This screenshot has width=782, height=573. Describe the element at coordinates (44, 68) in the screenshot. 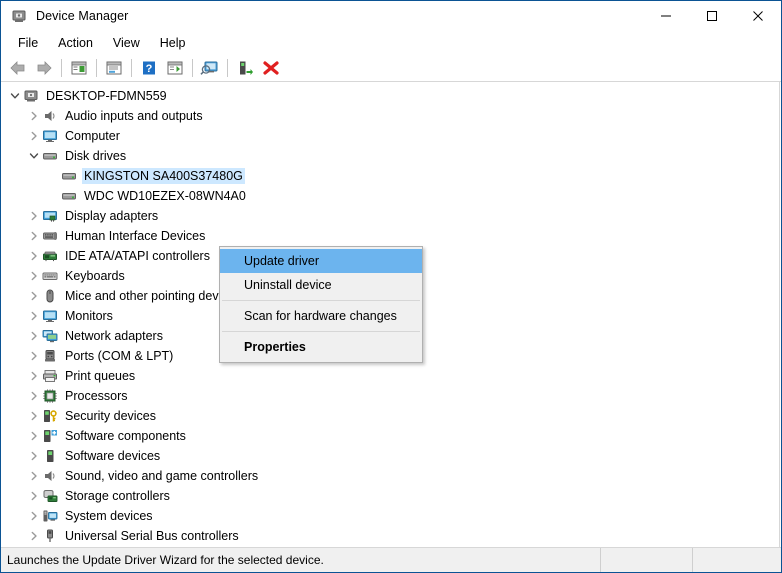

I see `forward-icon` at that location.